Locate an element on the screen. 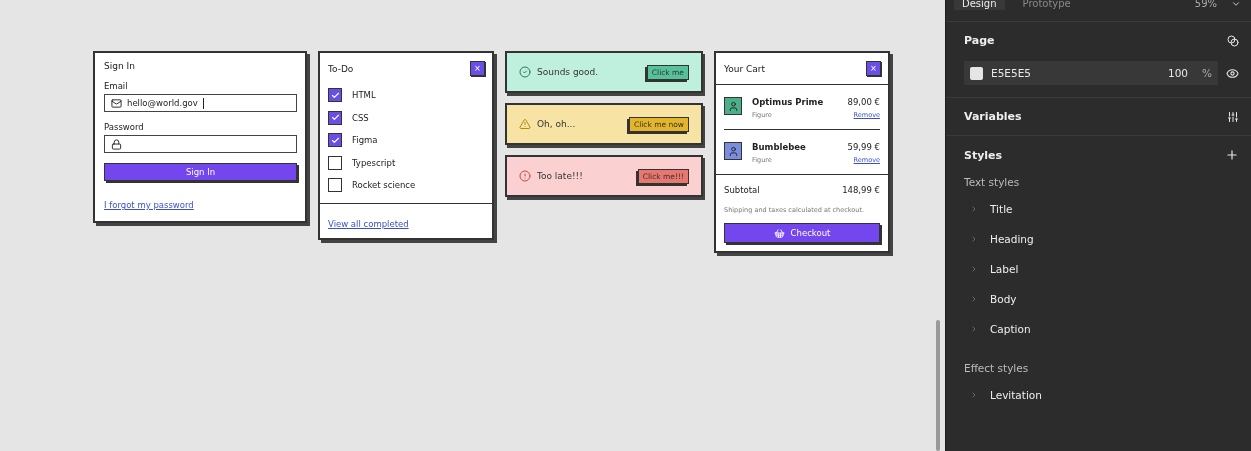  forgot-password-link: I forgot my password is located at coordinates (149, 205).